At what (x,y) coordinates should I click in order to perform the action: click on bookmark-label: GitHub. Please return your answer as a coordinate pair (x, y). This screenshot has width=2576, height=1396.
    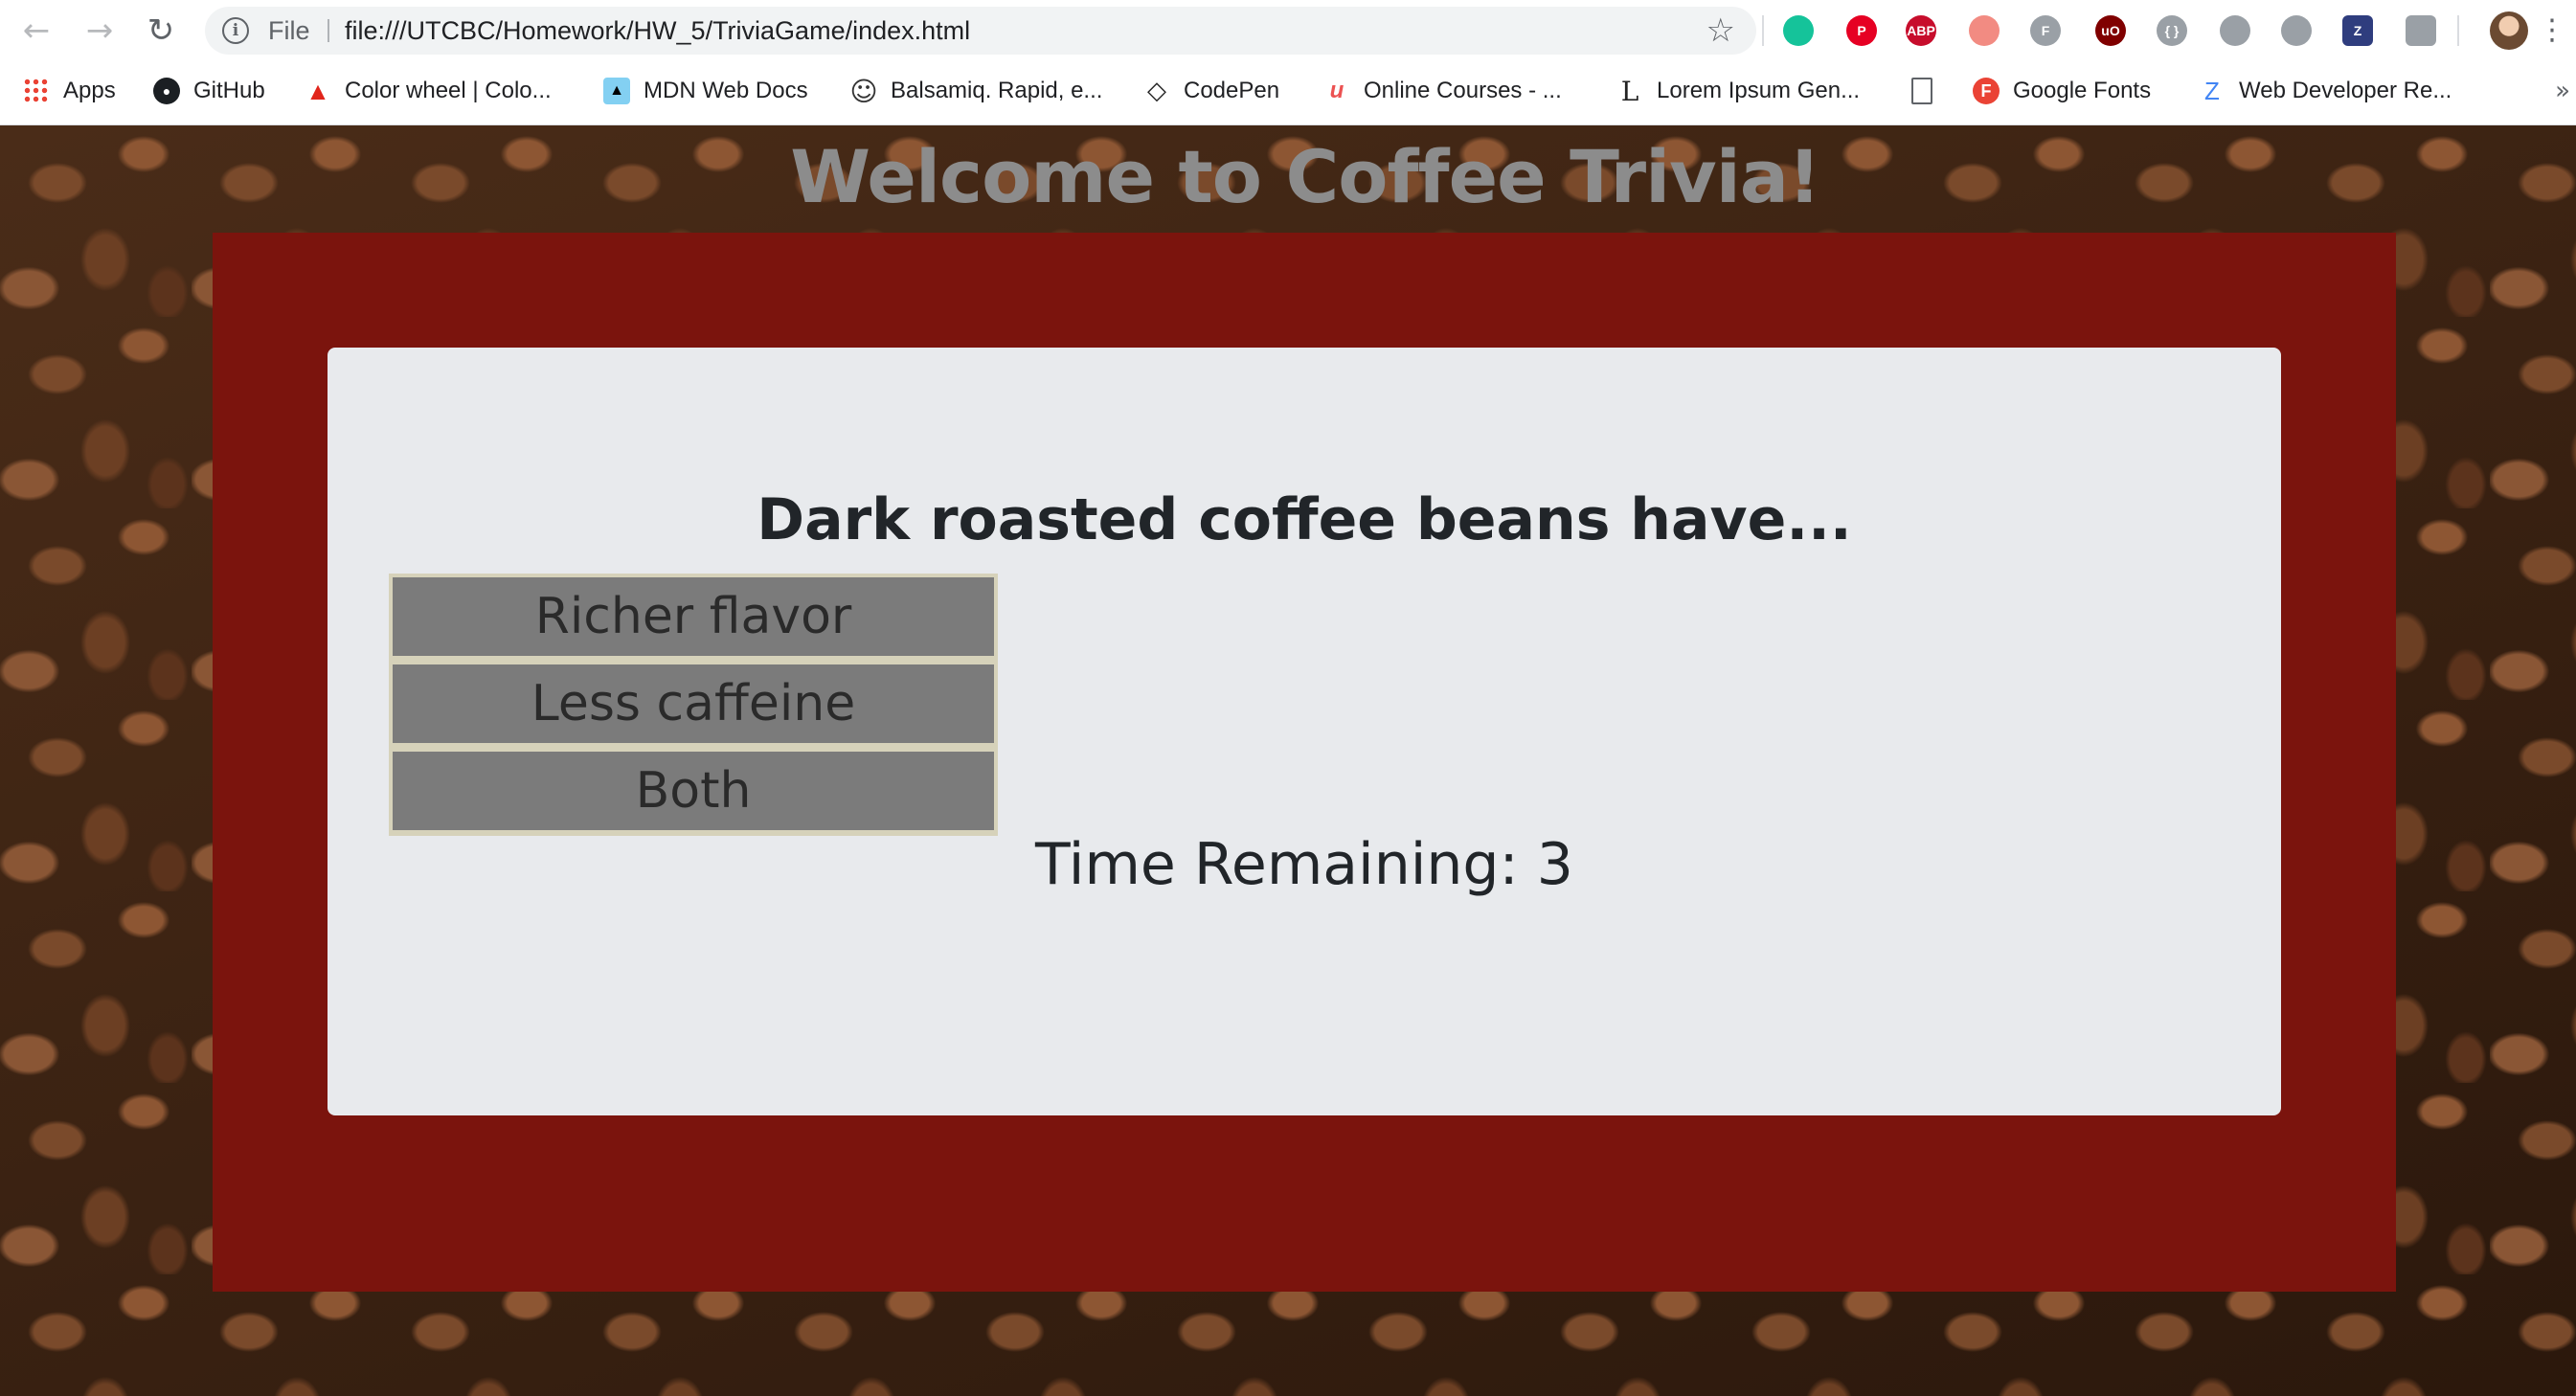
    Looking at the image, I should click on (229, 91).